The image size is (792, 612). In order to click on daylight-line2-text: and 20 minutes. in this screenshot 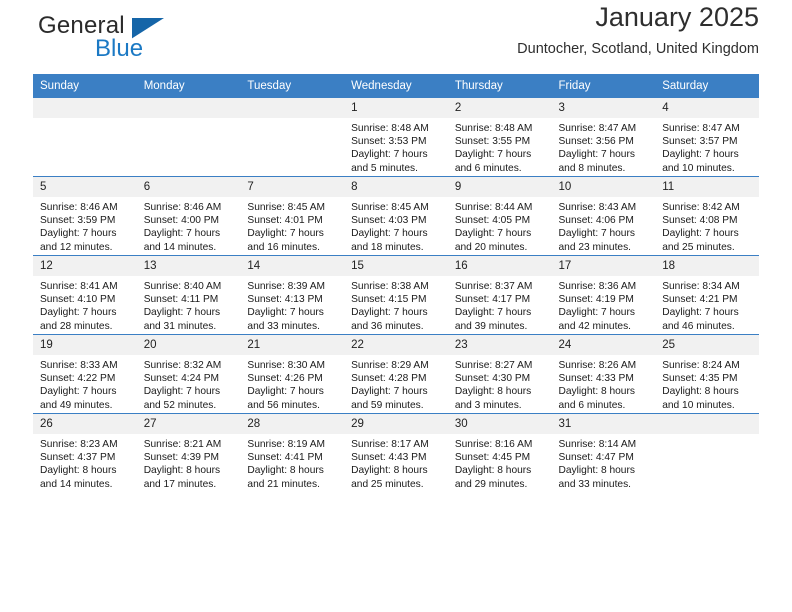, I will do `click(491, 247)`.